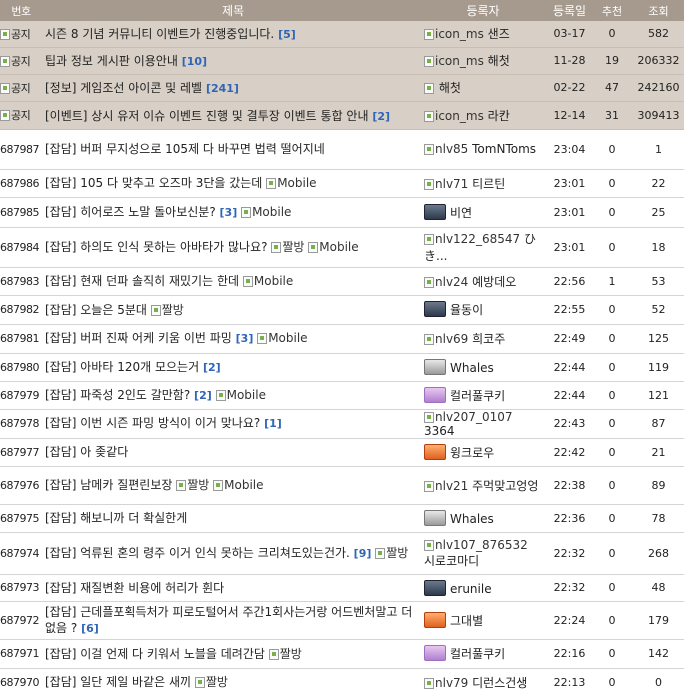  Describe the element at coordinates (90, 628) in the screenshot. I see `comment-count: [6]` at that location.